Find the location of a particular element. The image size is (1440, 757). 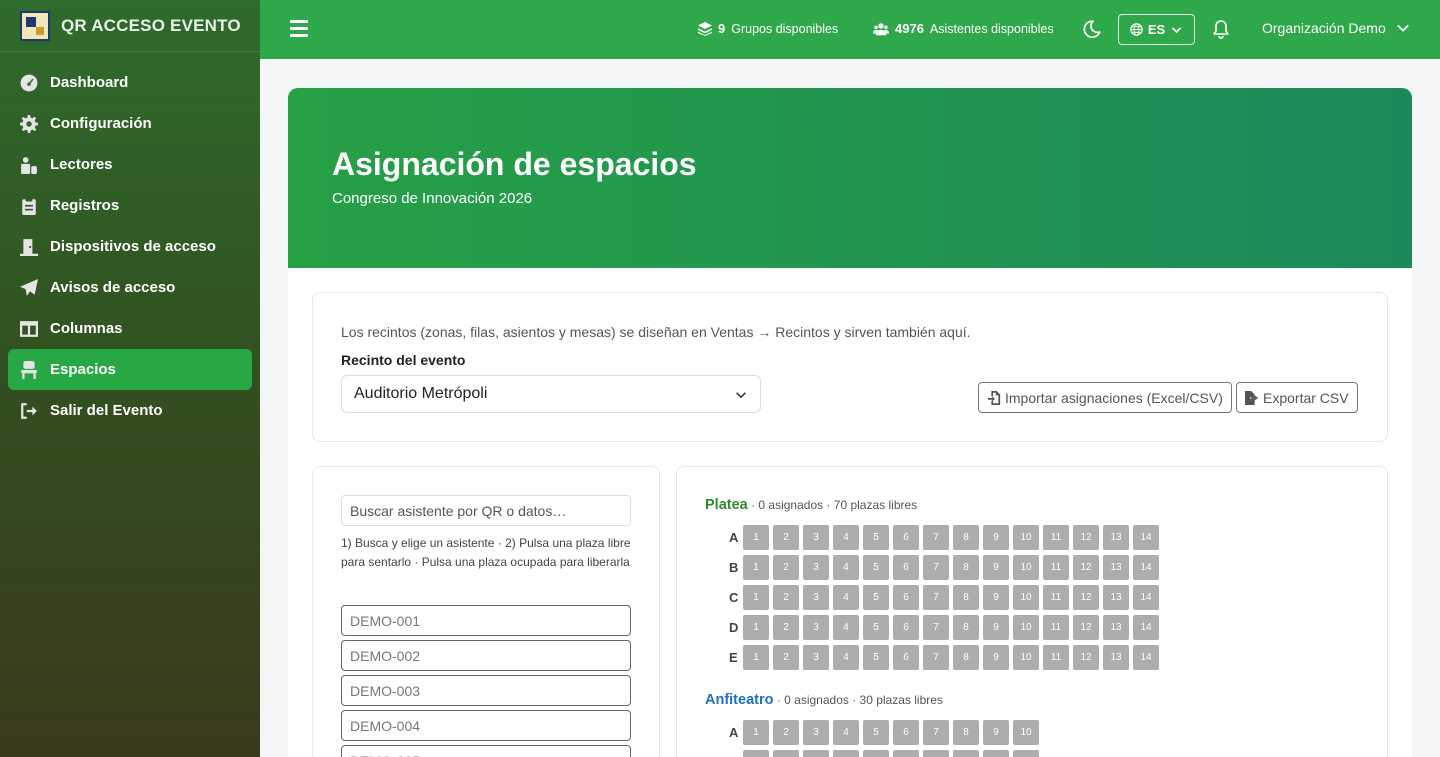

sidebar-item-salir: Salir del Evento is located at coordinates (130, 410).